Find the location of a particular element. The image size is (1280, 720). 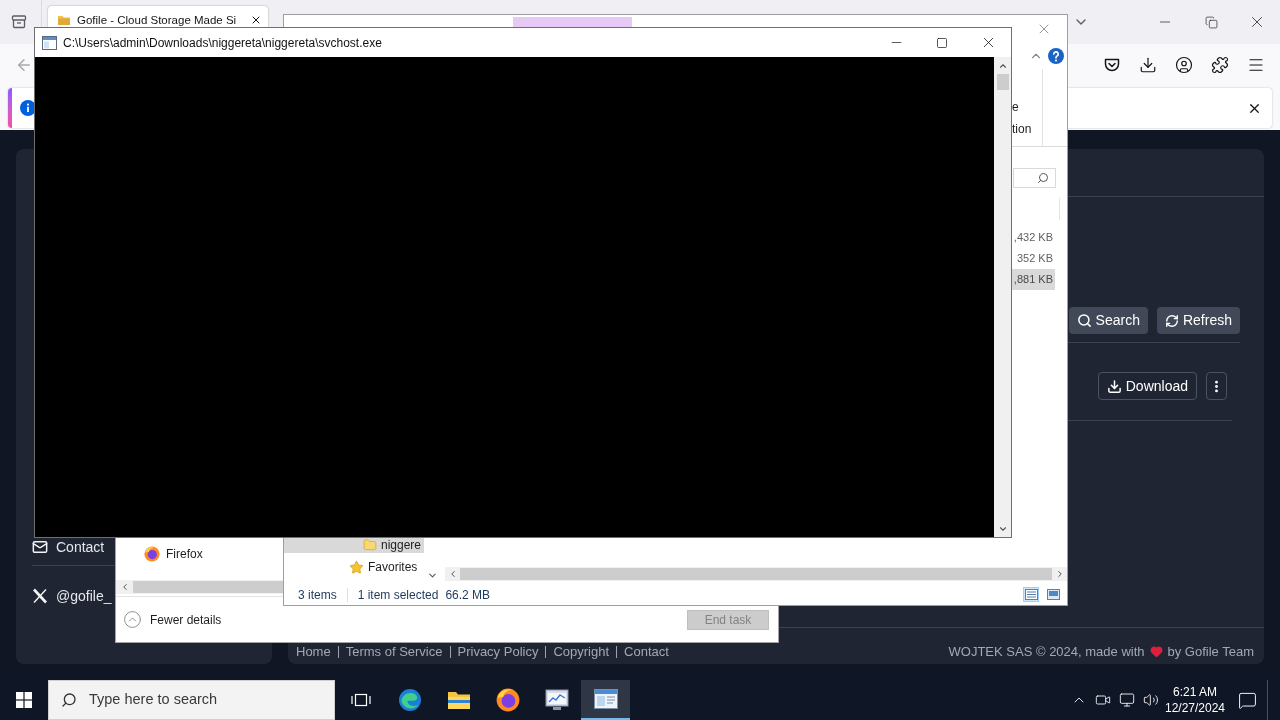

selection-size: 66.2 MB is located at coordinates (468, 595).